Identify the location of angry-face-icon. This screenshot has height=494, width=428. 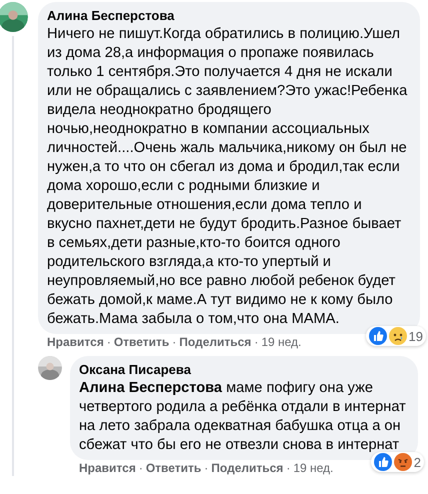
(403, 462).